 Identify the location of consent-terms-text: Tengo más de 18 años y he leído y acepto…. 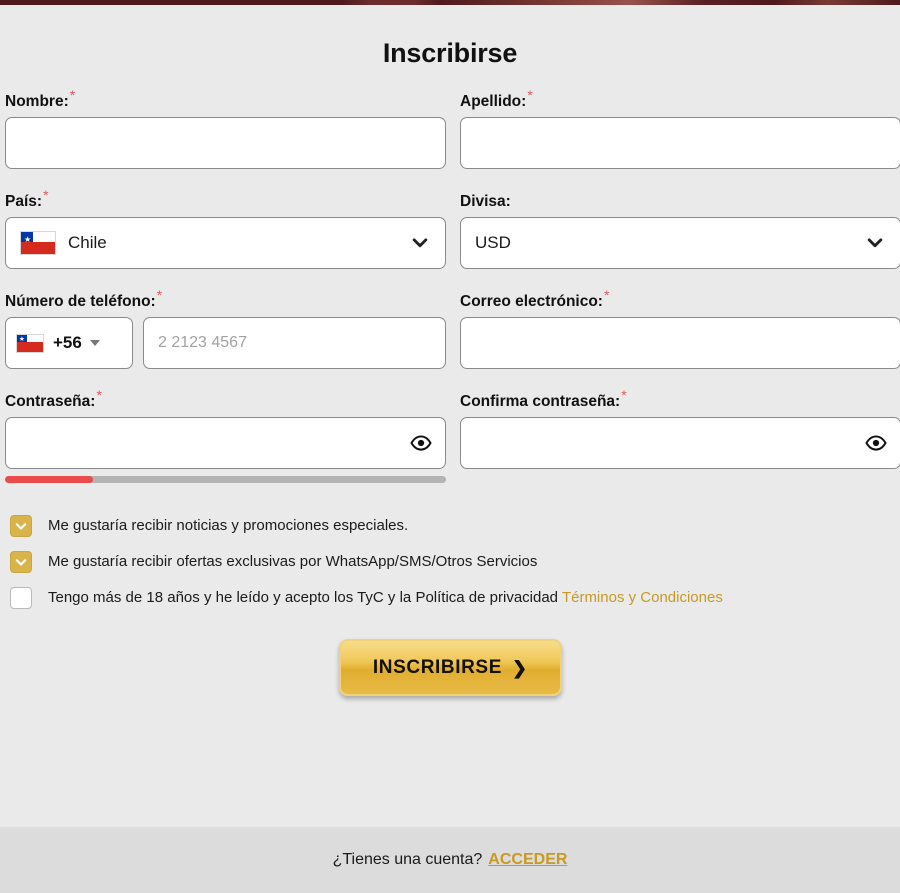
(303, 597).